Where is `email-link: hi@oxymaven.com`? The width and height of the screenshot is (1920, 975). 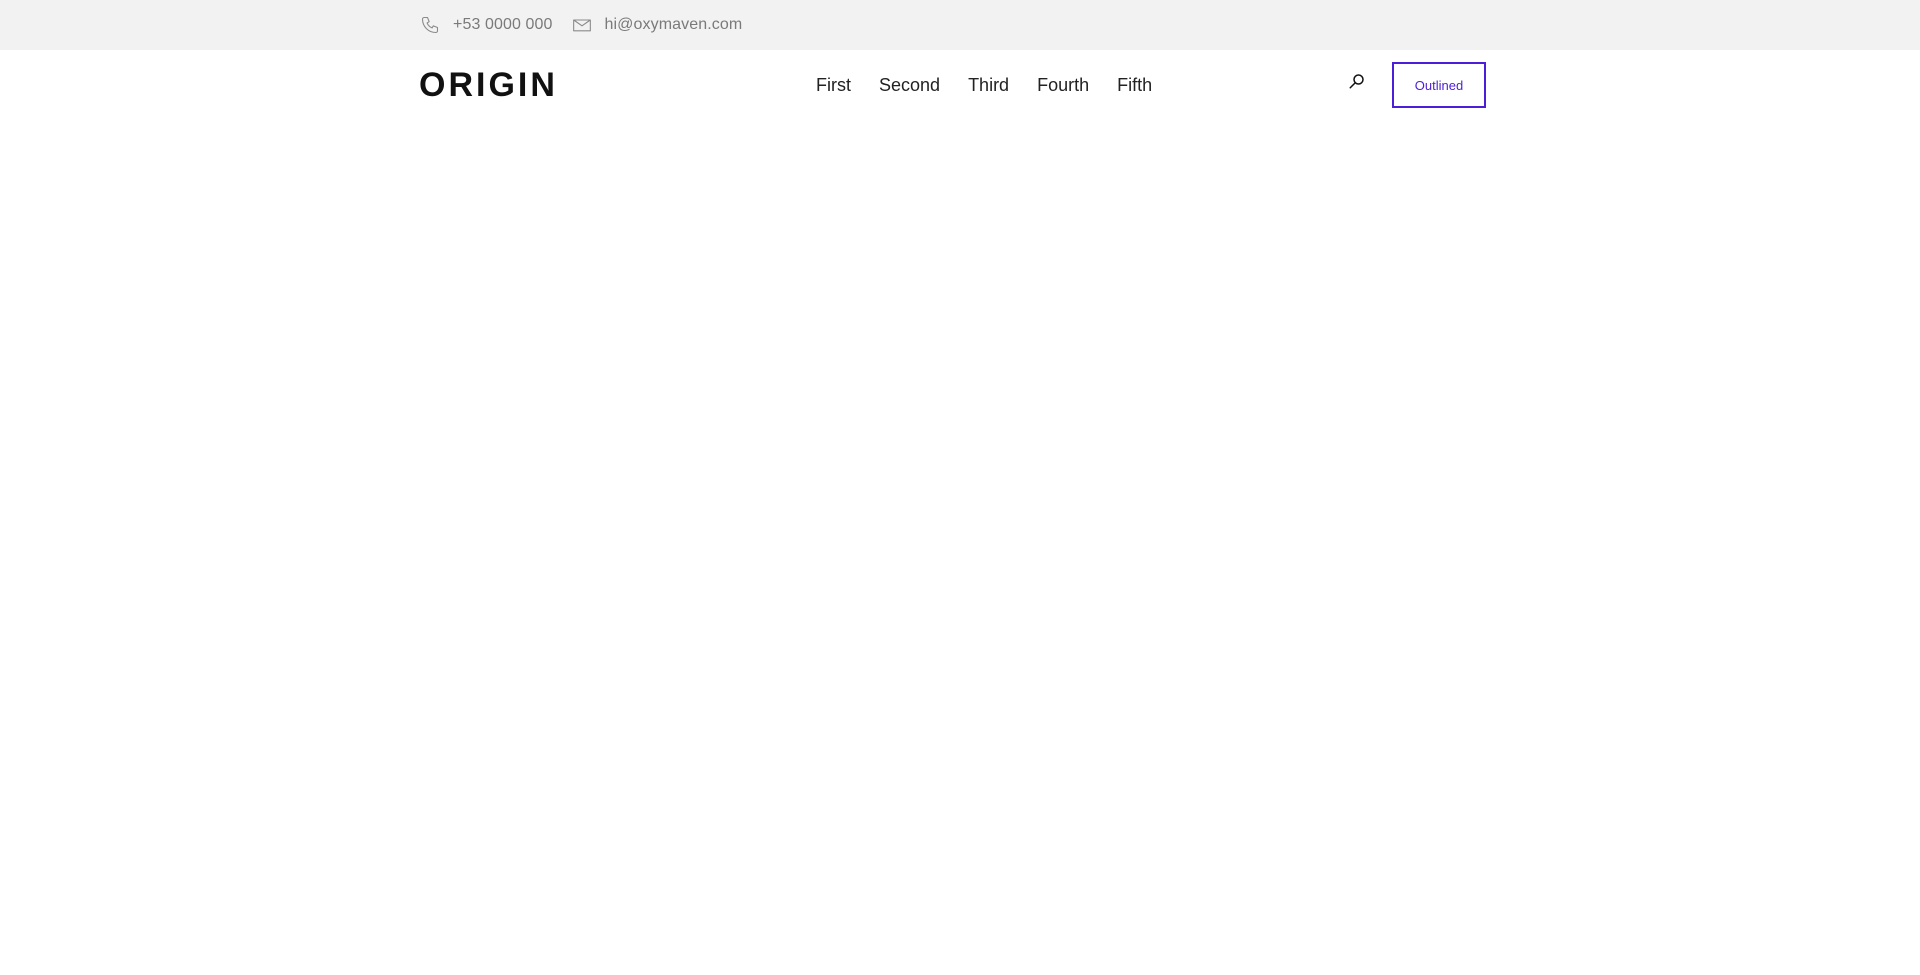 email-link: hi@oxymaven.com is located at coordinates (657, 25).